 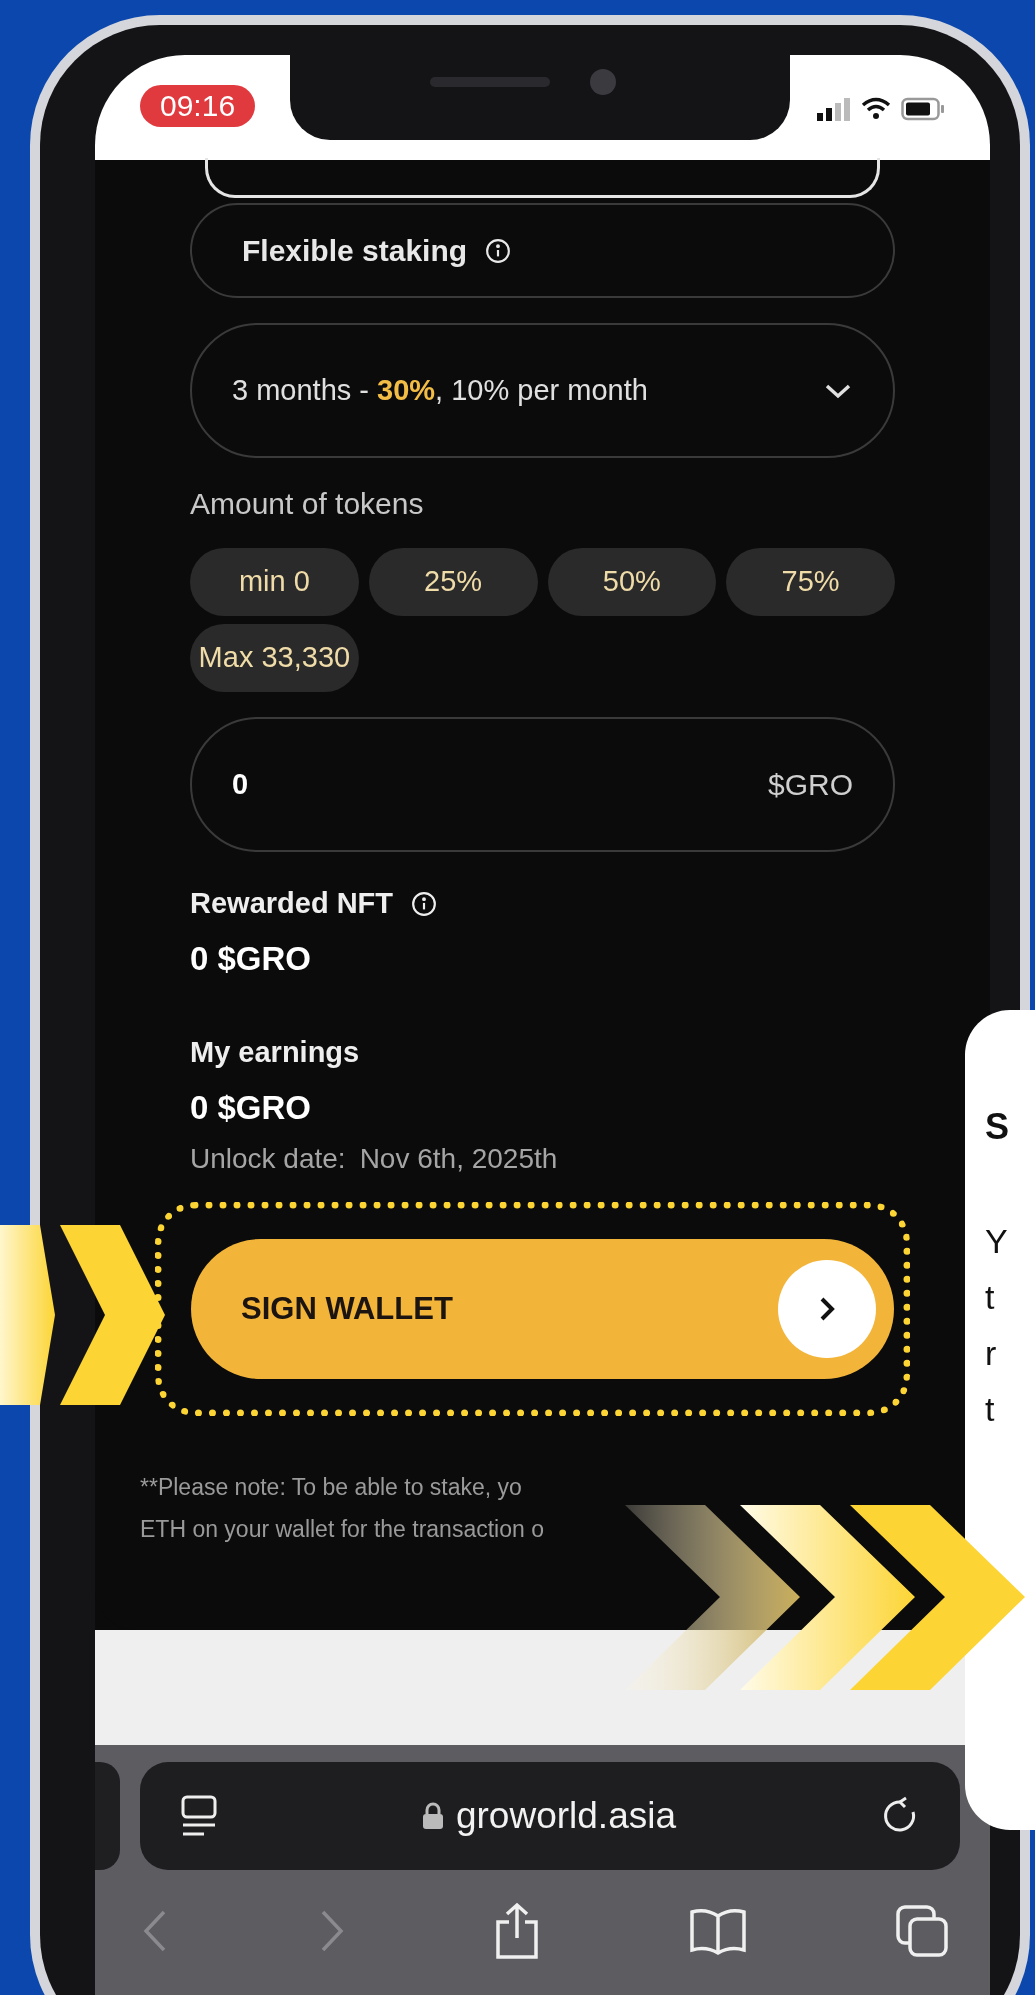 What do you see at coordinates (876, 109) in the screenshot?
I see `wifi-icon` at bounding box center [876, 109].